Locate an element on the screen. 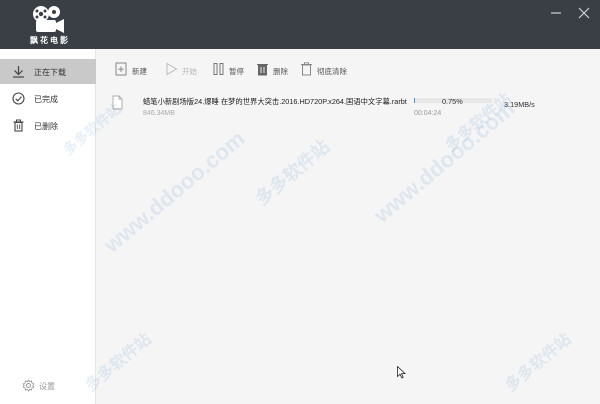 The height and width of the screenshot is (404, 600). download-speed: 3.19MB/s is located at coordinates (519, 104).